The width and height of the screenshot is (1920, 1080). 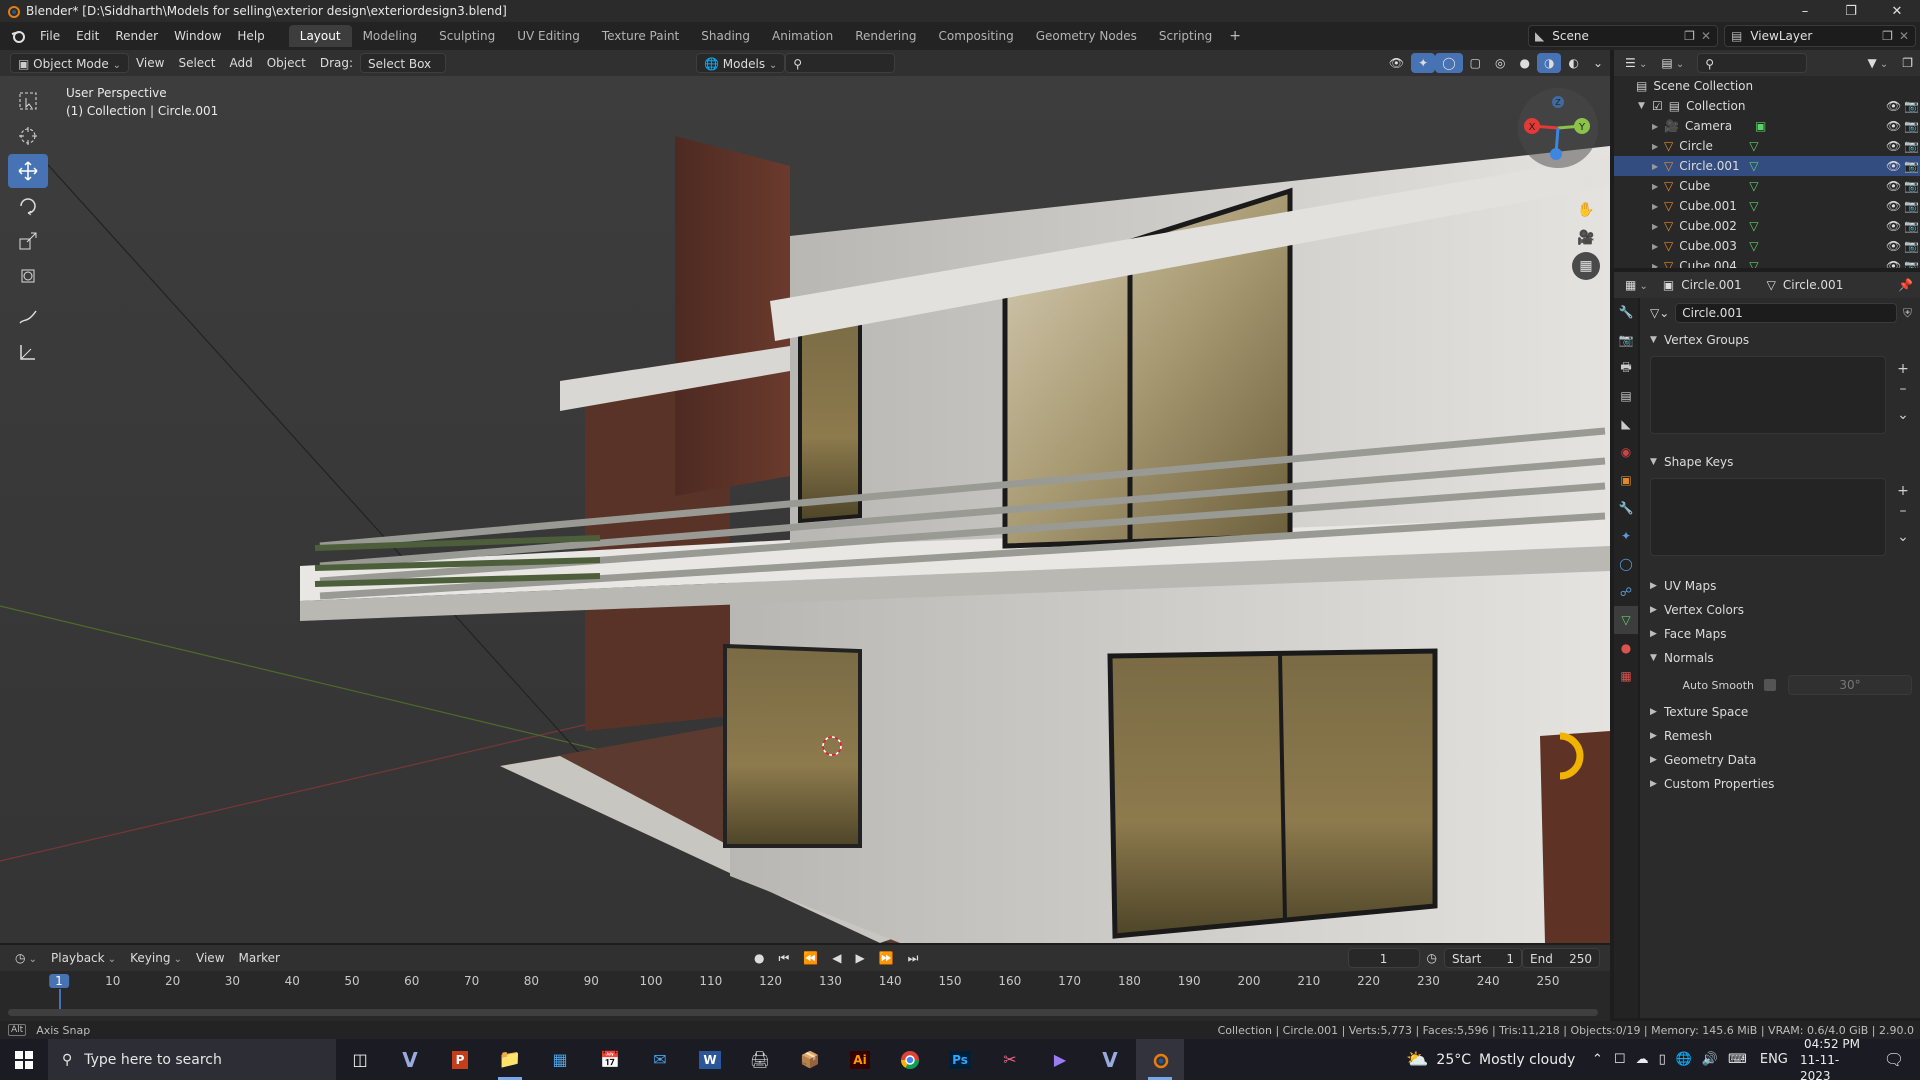 What do you see at coordinates (810, 958) in the screenshot?
I see `prev-keyframe-icon: ⏪` at bounding box center [810, 958].